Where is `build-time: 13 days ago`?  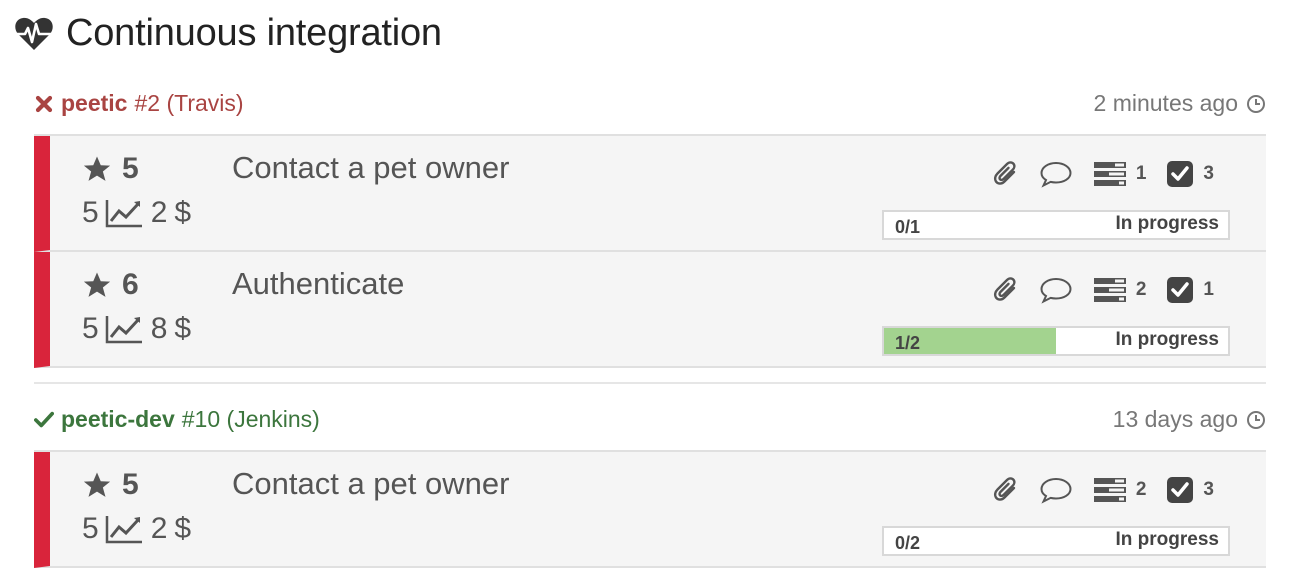
build-time: 13 days ago is located at coordinates (1189, 419).